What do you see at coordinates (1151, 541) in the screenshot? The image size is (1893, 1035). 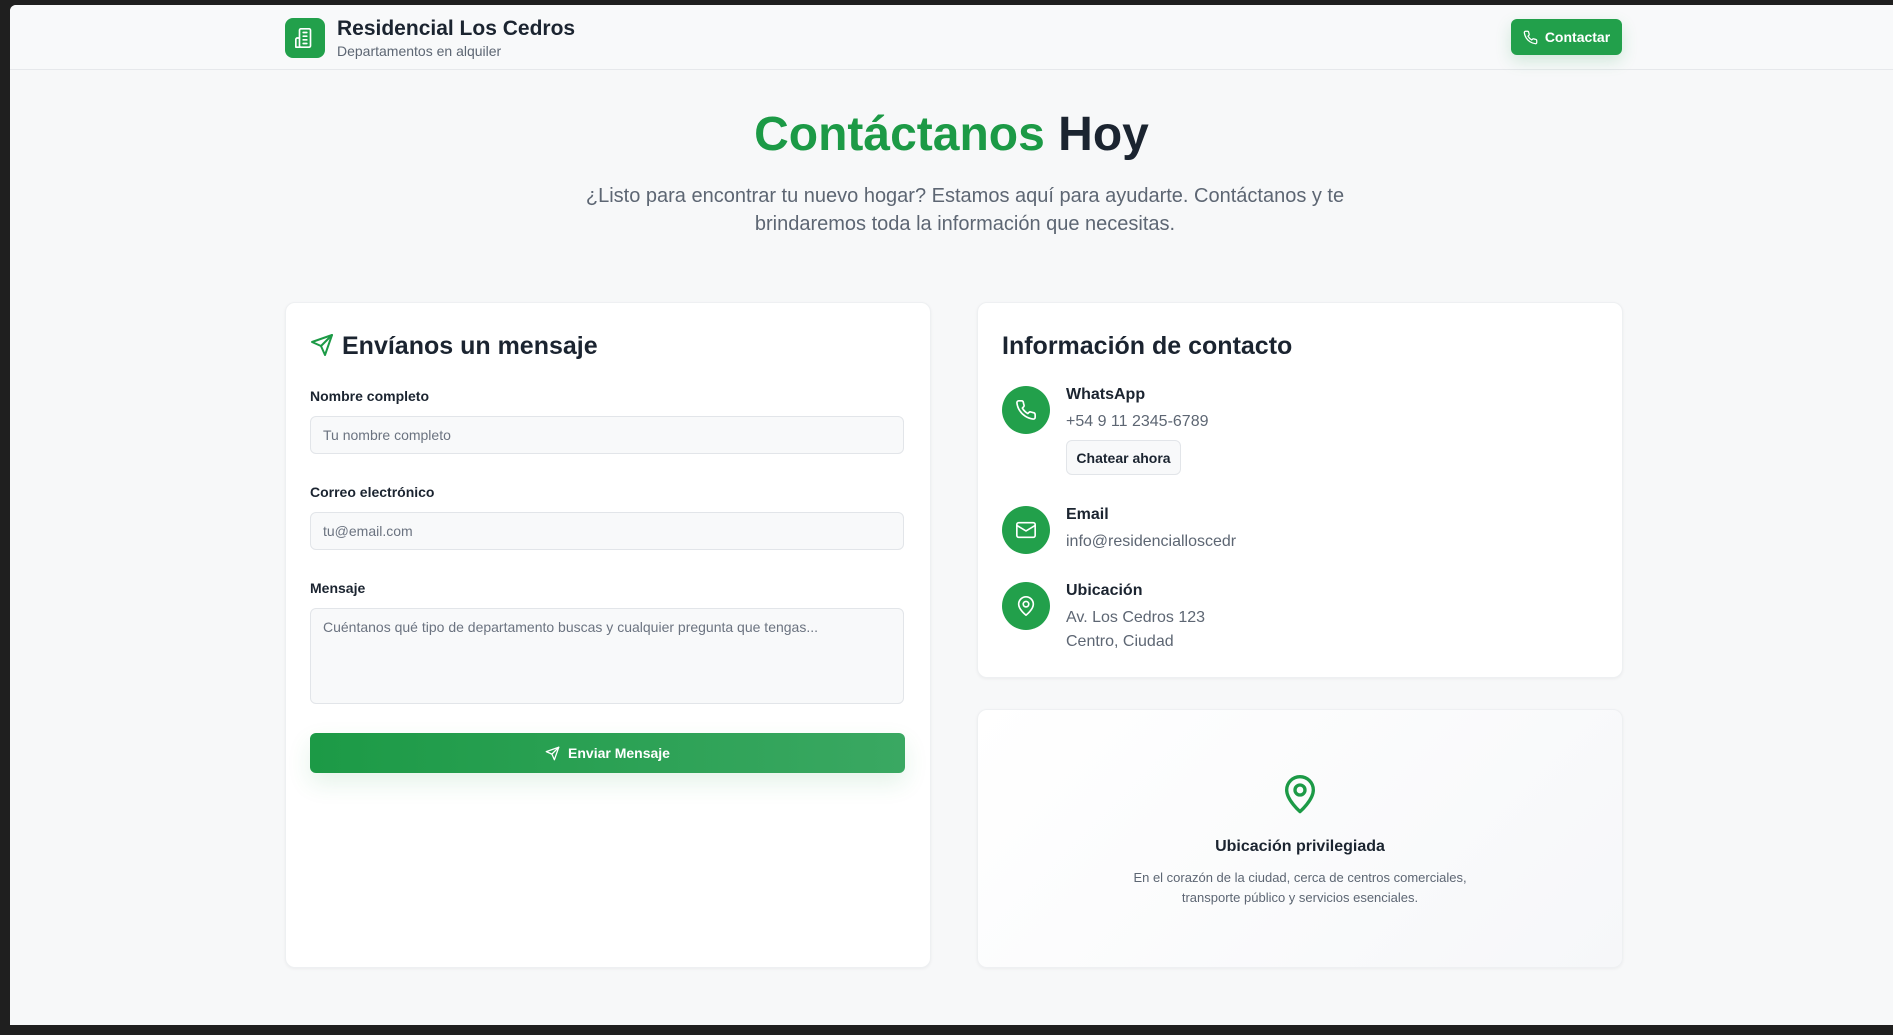 I see `email-info-value: info@residencialloscedr` at bounding box center [1151, 541].